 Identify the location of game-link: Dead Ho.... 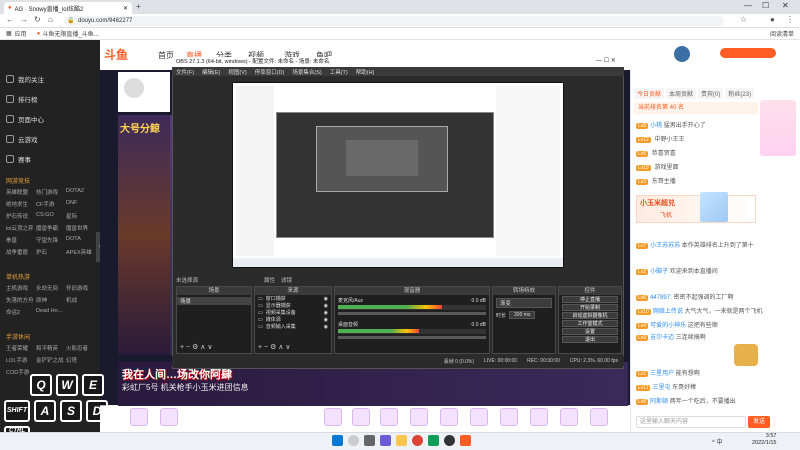
(51, 312).